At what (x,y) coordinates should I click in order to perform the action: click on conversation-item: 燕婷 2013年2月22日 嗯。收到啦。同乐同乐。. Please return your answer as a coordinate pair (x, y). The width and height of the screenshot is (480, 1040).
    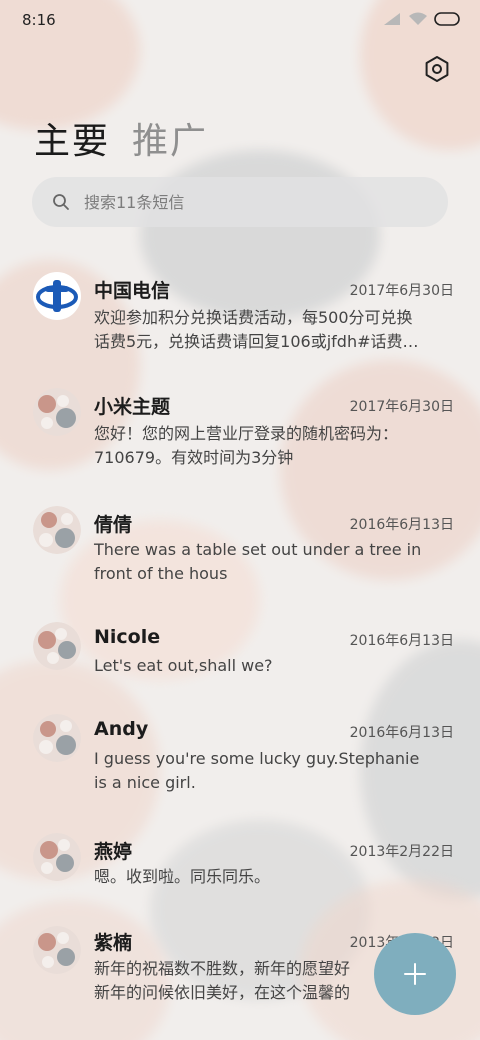
    Looking at the image, I should click on (240, 867).